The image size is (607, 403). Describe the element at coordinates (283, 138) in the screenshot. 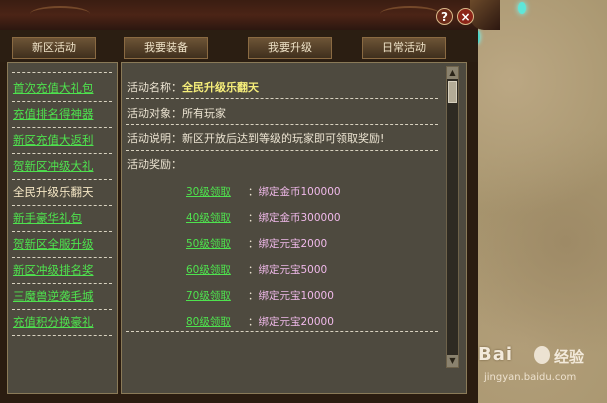

I see `activity-desc-value: 新区开放后达到等级的玩家即可领取奖励!` at that location.